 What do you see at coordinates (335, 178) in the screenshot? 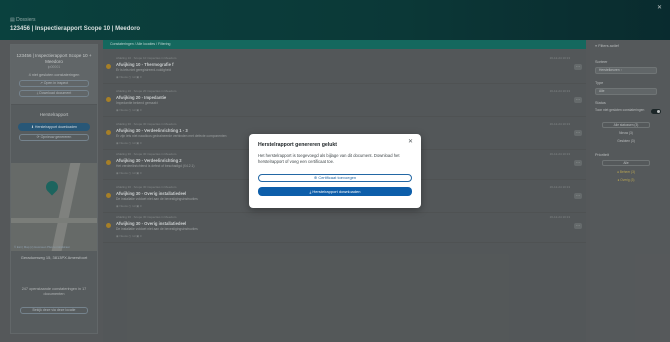
I see `add-certificate-button: ⊕ Certificaat toevoegen` at bounding box center [335, 178].